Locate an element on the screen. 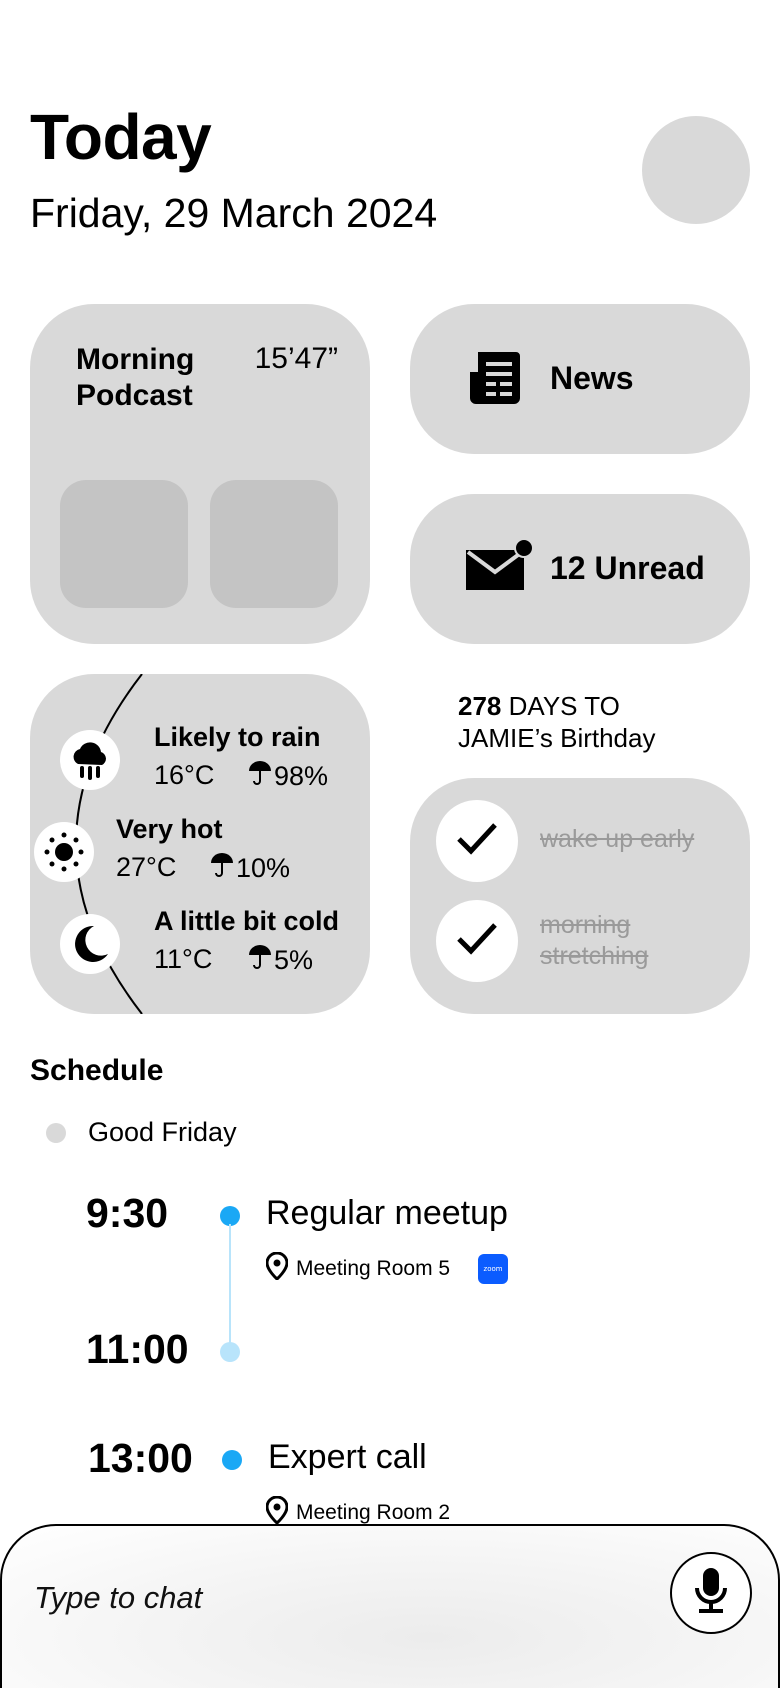 The width and height of the screenshot is (780, 1688). news-card: News is located at coordinates (580, 379).